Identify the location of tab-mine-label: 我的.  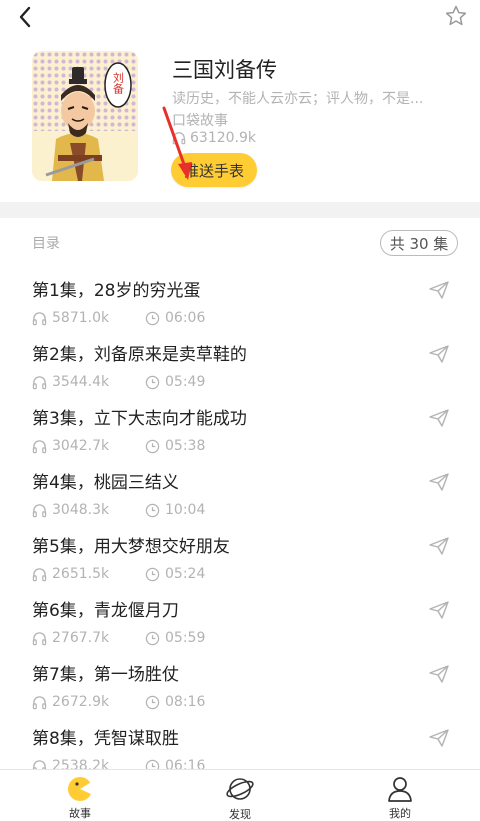
(400, 813).